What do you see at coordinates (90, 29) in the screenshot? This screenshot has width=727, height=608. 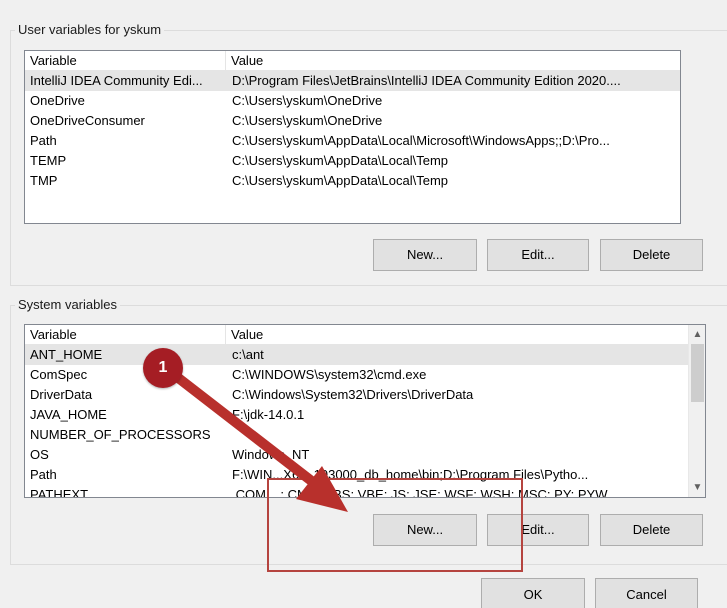 I see `user-variables-label: User variables for yskum` at bounding box center [90, 29].